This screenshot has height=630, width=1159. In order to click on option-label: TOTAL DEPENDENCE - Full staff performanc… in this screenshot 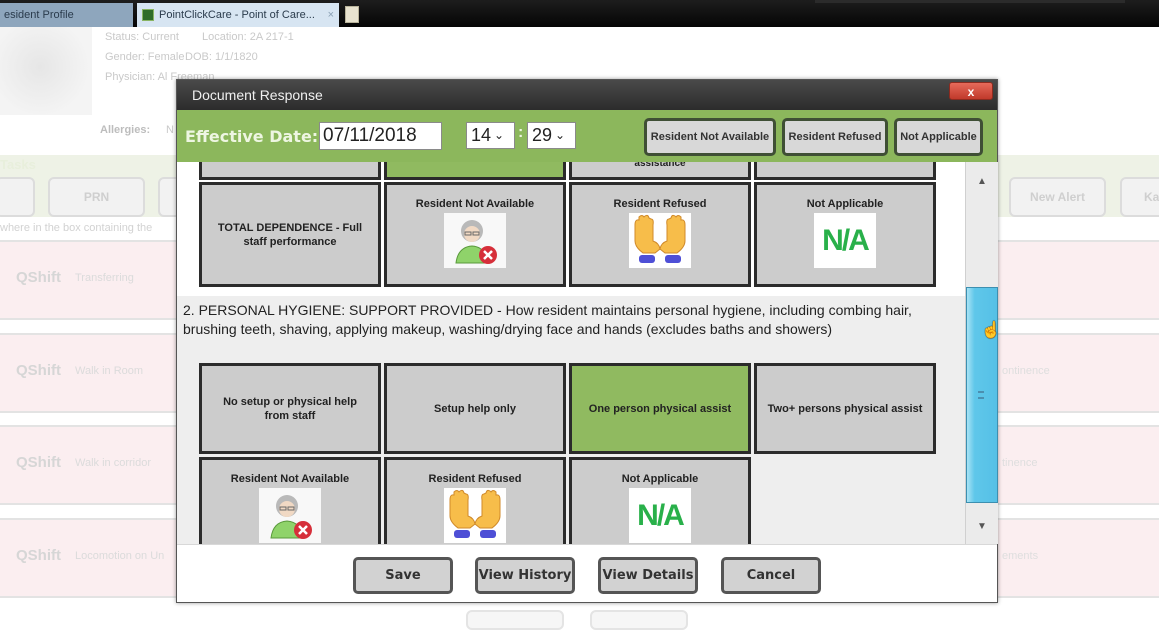, I will do `click(290, 234)`.